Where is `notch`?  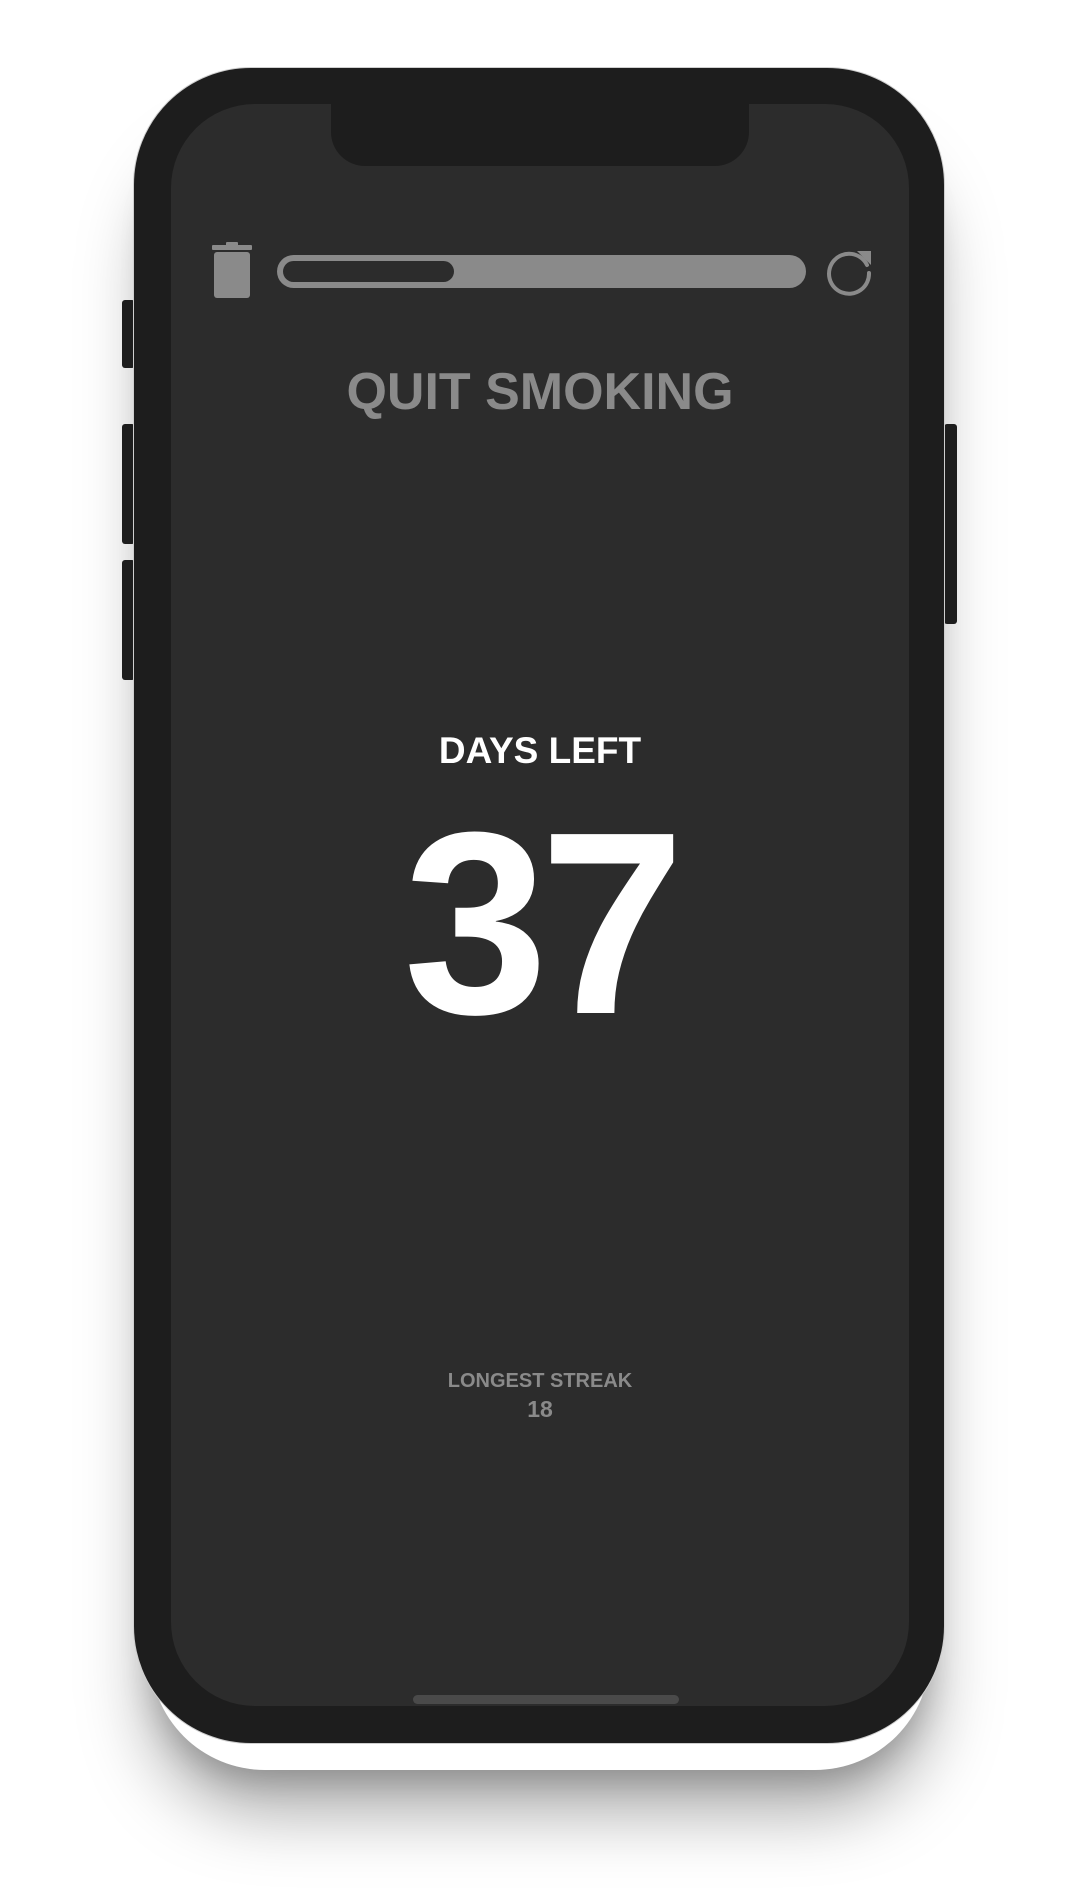 notch is located at coordinates (540, 135).